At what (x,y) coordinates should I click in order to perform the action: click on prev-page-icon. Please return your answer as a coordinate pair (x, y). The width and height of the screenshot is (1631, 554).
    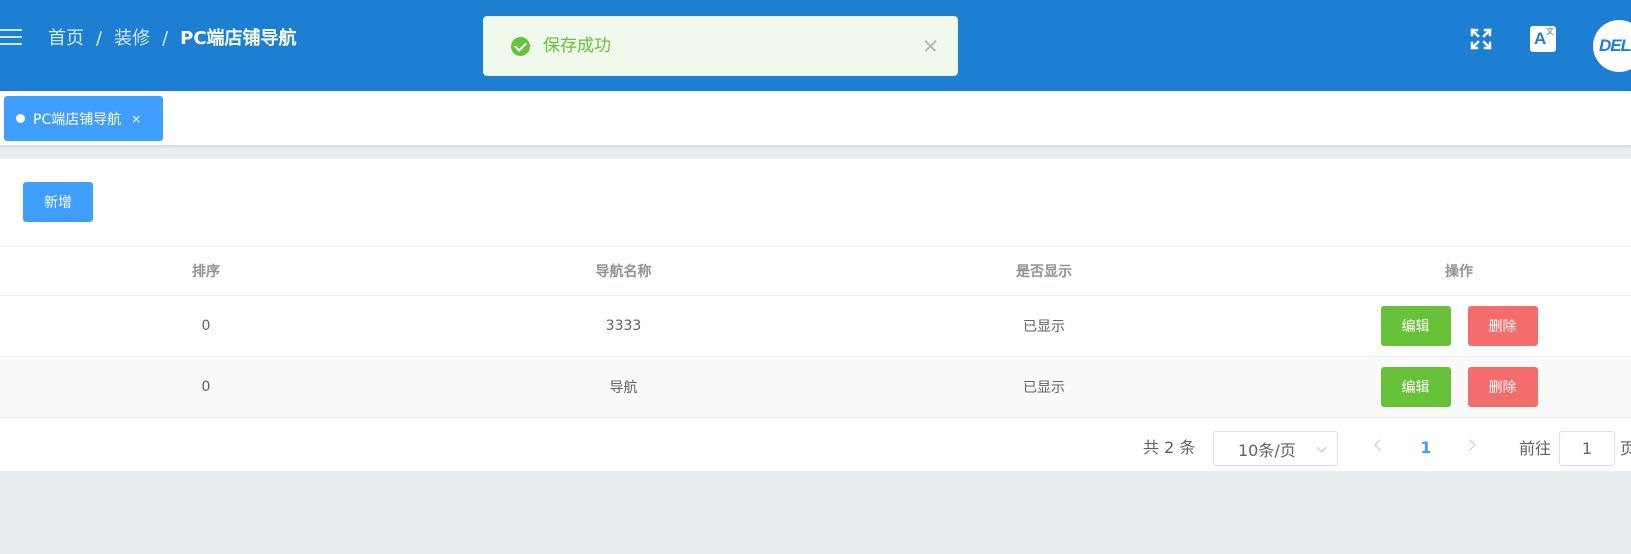
    Looking at the image, I should click on (1380, 445).